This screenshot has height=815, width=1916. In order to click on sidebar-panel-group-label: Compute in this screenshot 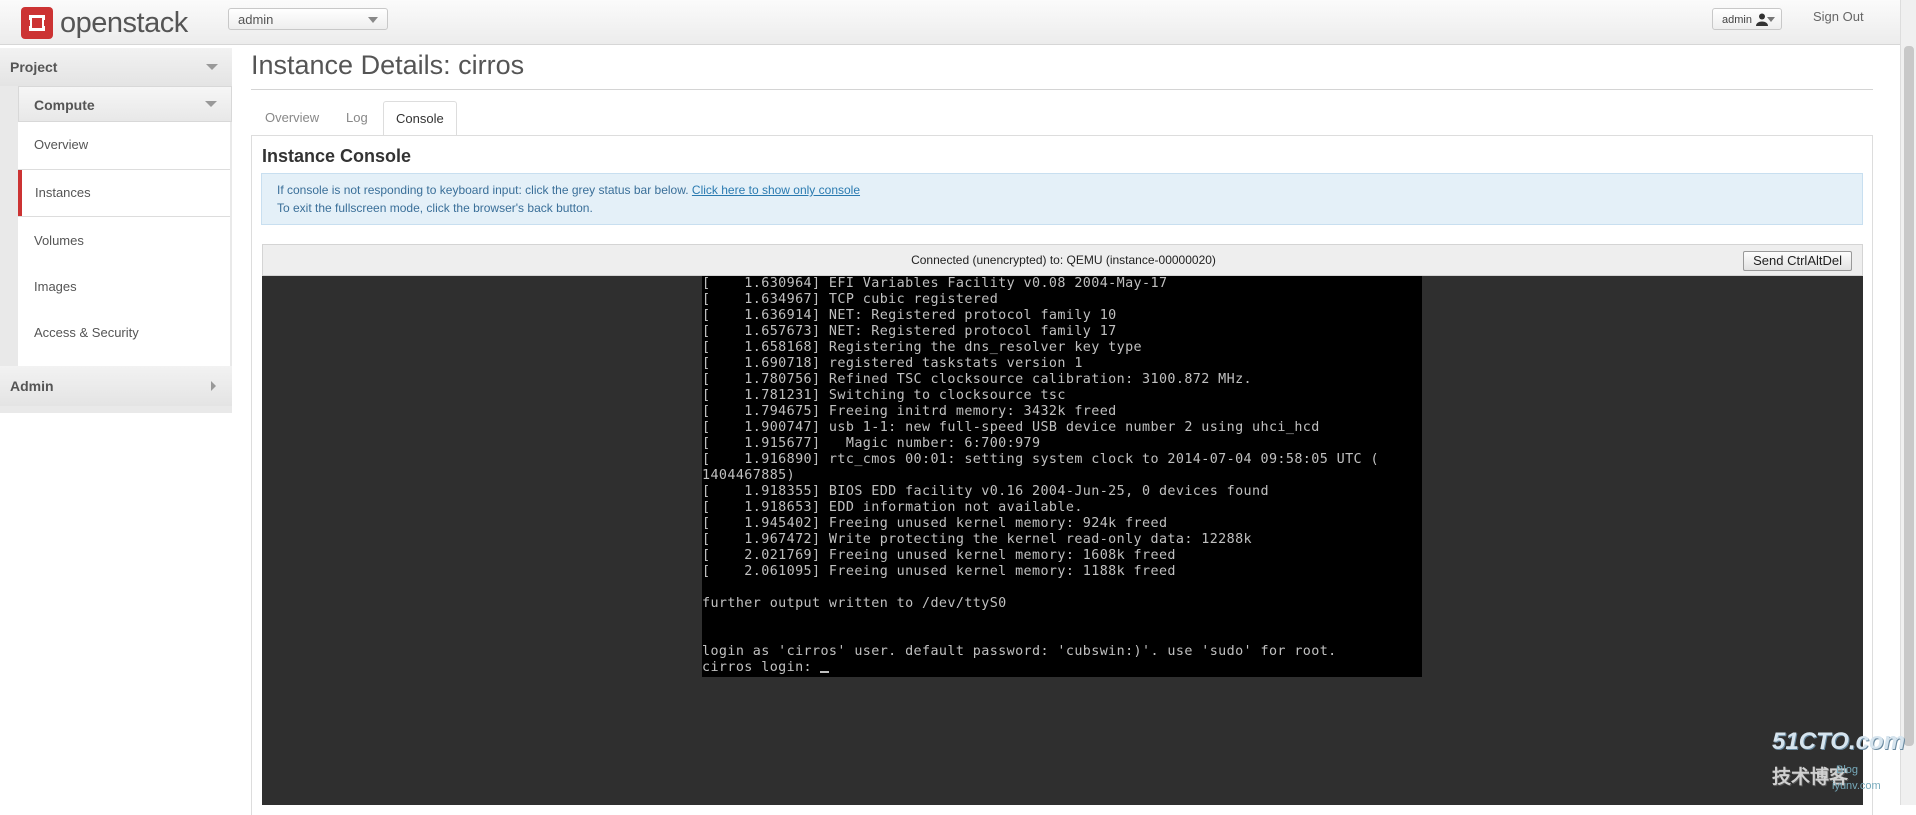, I will do `click(64, 105)`.